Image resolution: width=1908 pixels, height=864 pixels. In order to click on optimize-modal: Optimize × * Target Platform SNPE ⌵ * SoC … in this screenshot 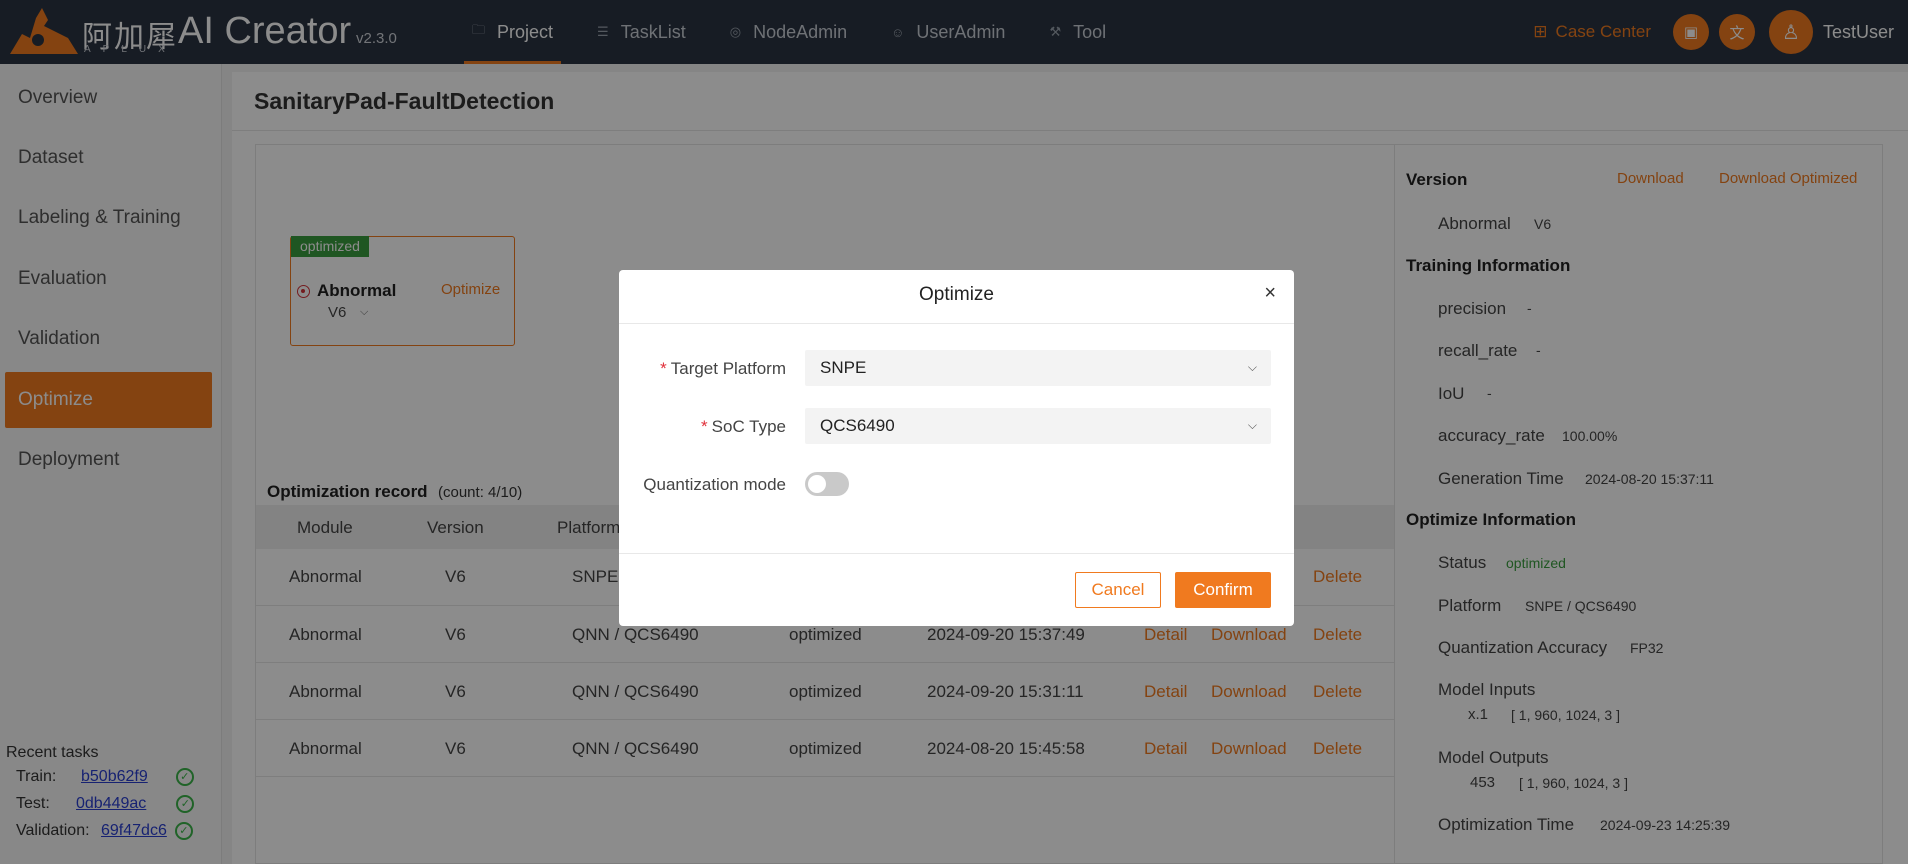, I will do `click(956, 448)`.